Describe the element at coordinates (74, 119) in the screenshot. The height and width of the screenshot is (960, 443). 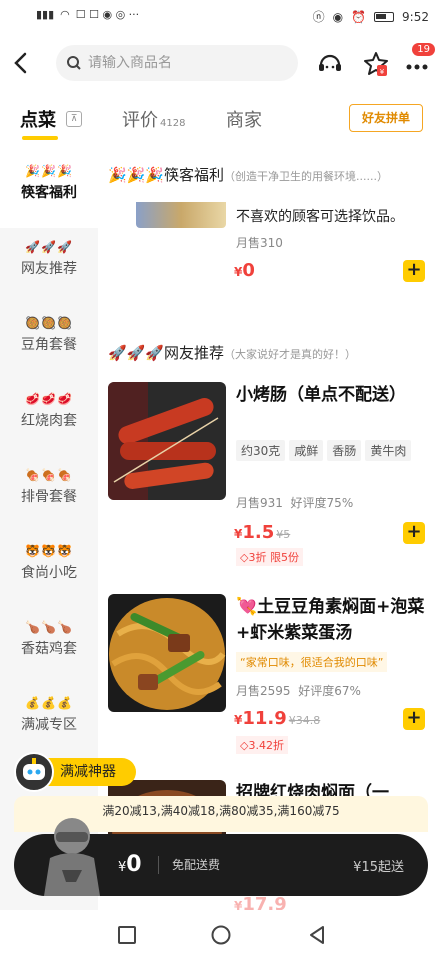
I see `pin-icon: ⊼` at that location.